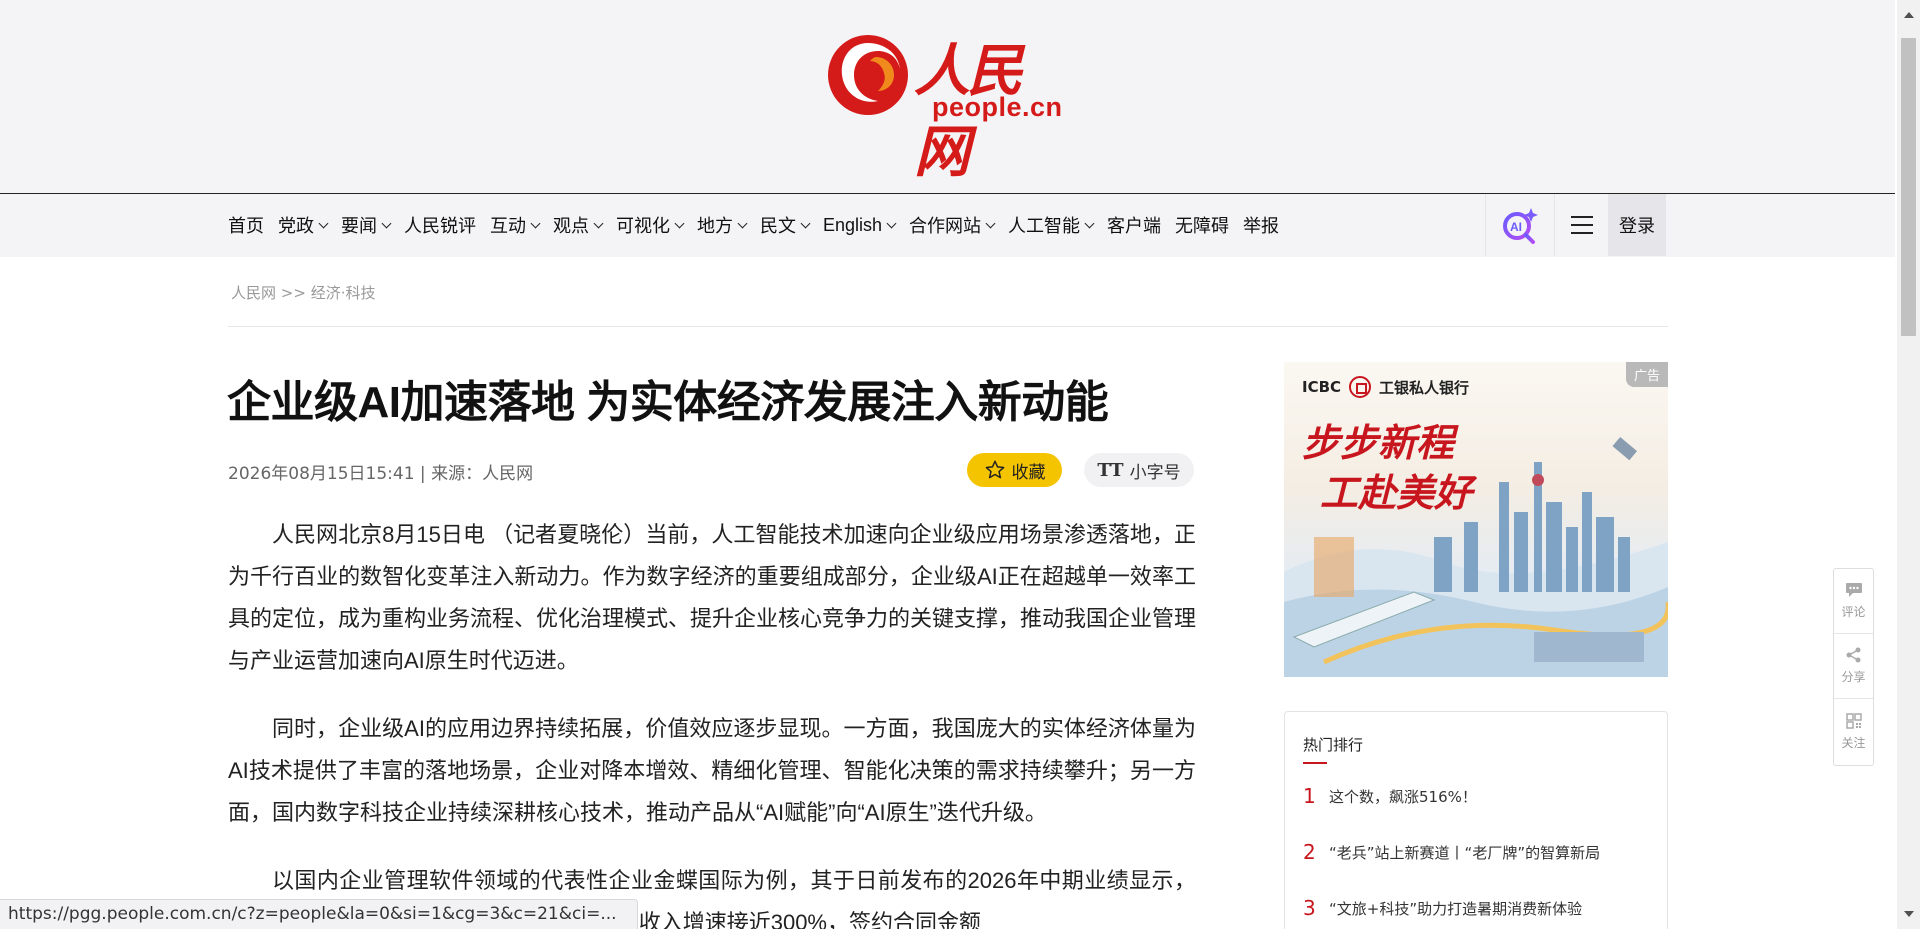 Image resolution: width=1920 pixels, height=929 pixels. Describe the element at coordinates (853, 224) in the screenshot. I see `nav-item-label: English` at that location.